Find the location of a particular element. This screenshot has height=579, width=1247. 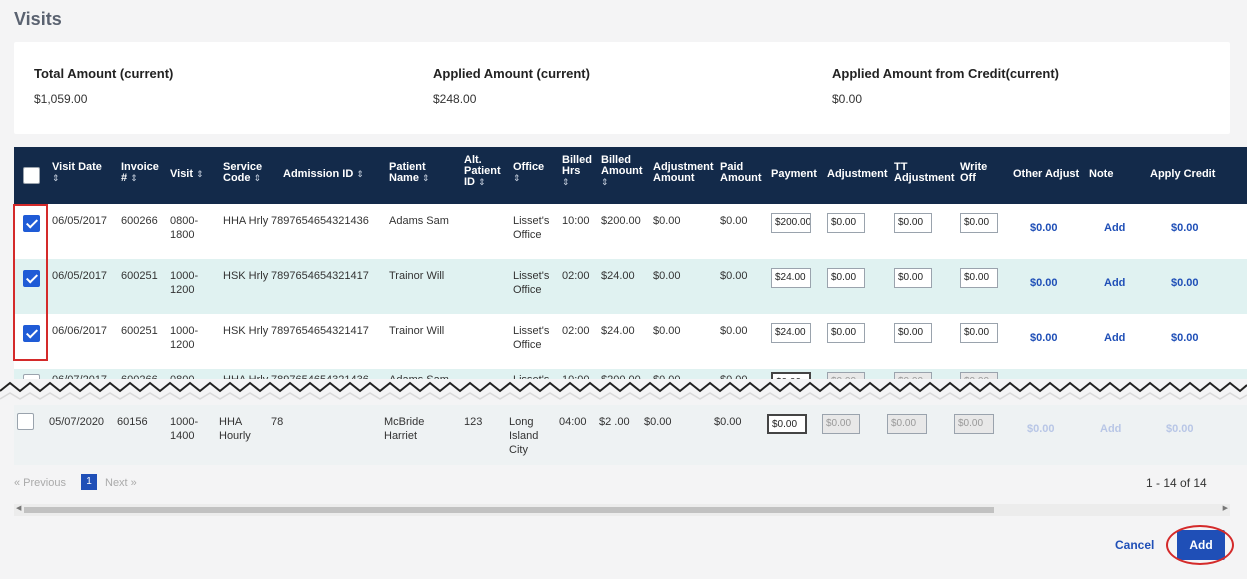

visit-date-cell: 05/07/2020 is located at coordinates (77, 422).